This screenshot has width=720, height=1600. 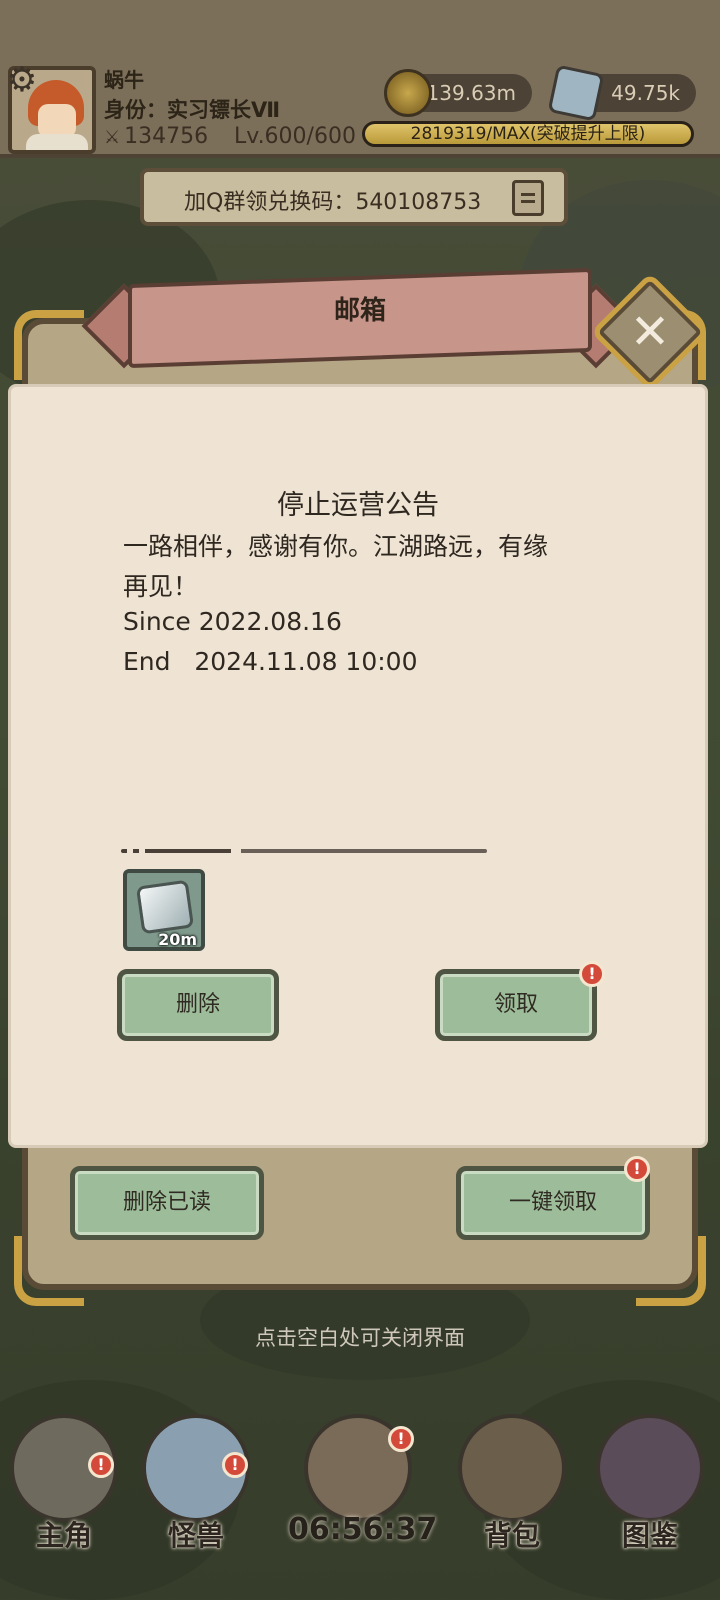 What do you see at coordinates (112, 137) in the screenshot?
I see `sword-icon: ⚔` at bounding box center [112, 137].